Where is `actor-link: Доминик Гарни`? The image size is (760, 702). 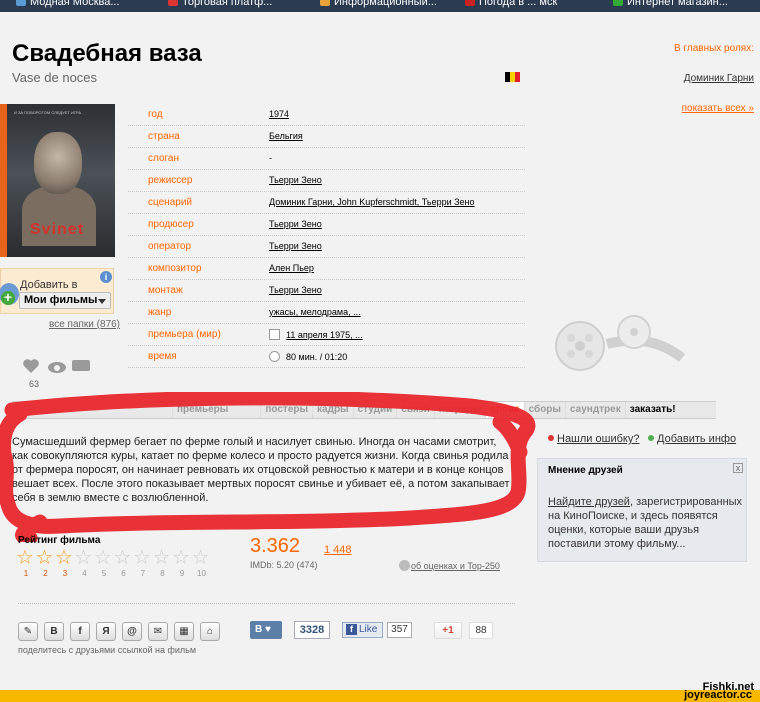
actor-link: Доминик Гарни is located at coordinates (719, 78).